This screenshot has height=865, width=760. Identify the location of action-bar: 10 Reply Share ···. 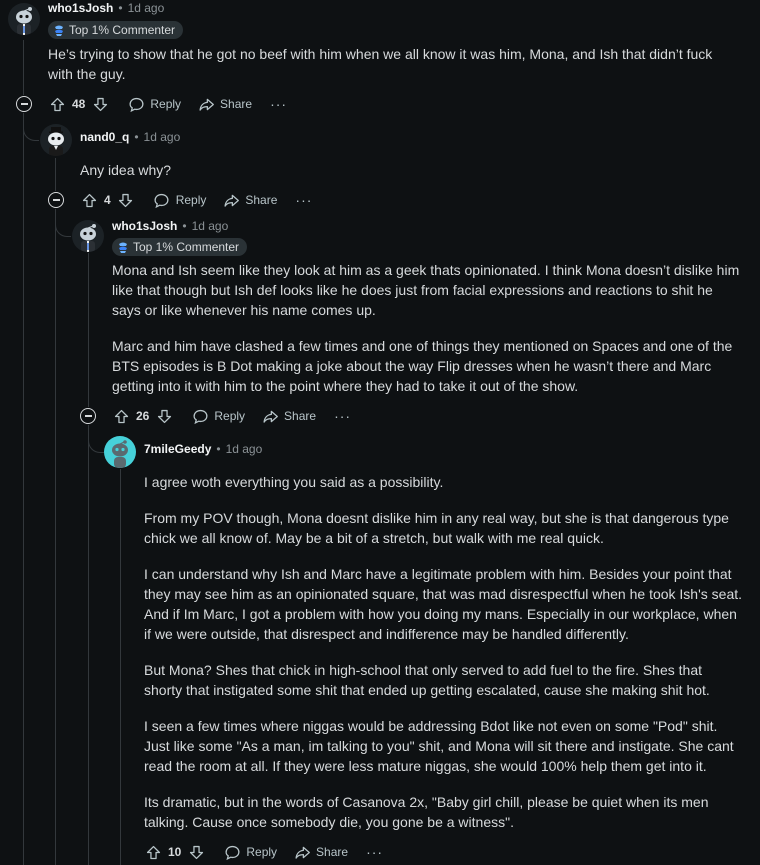
(263, 852).